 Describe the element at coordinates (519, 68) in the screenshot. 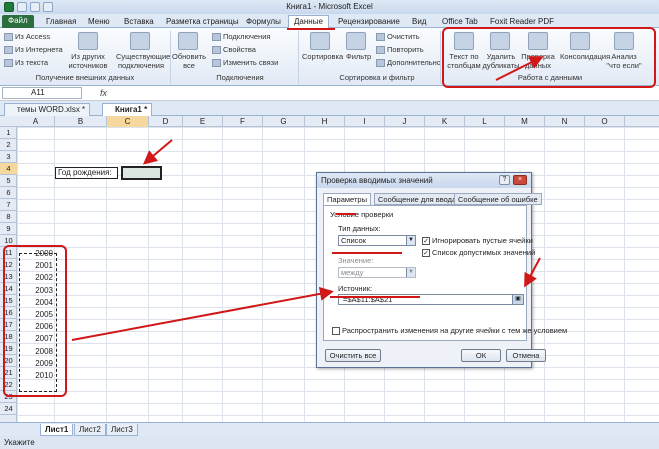

I see `arrow-to-validation` at that location.